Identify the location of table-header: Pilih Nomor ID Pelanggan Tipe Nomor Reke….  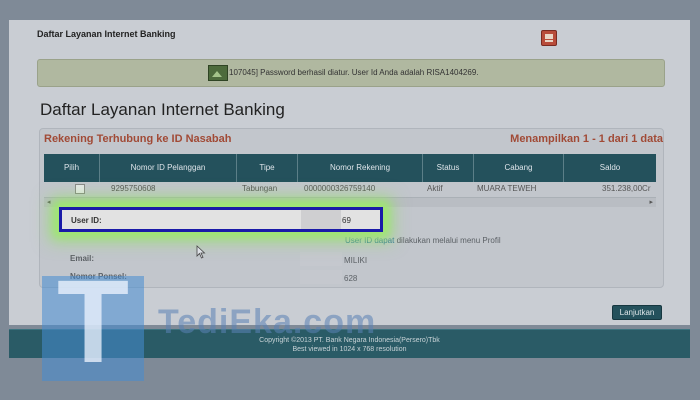
(350, 168).